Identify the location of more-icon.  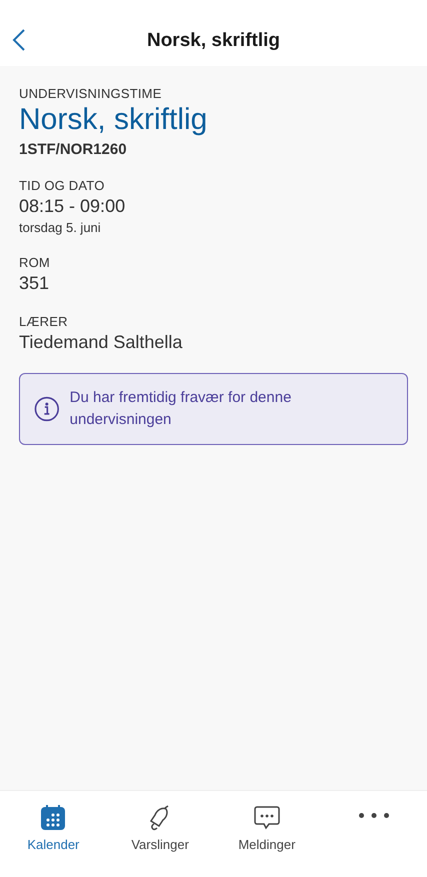
(373, 815).